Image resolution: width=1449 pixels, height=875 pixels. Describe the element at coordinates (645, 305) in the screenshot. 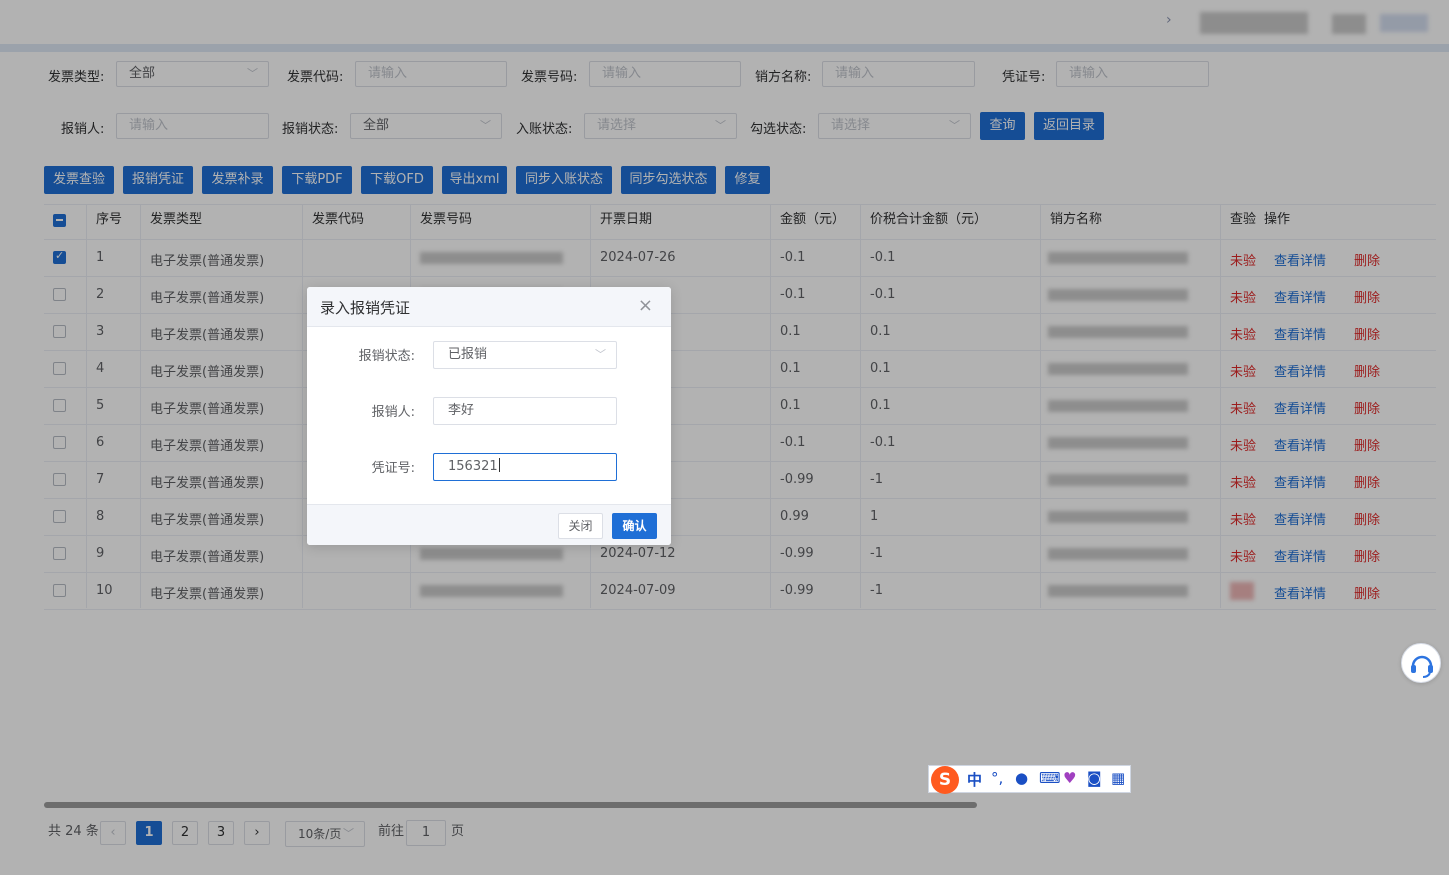

I see `close-icon: ×` at that location.